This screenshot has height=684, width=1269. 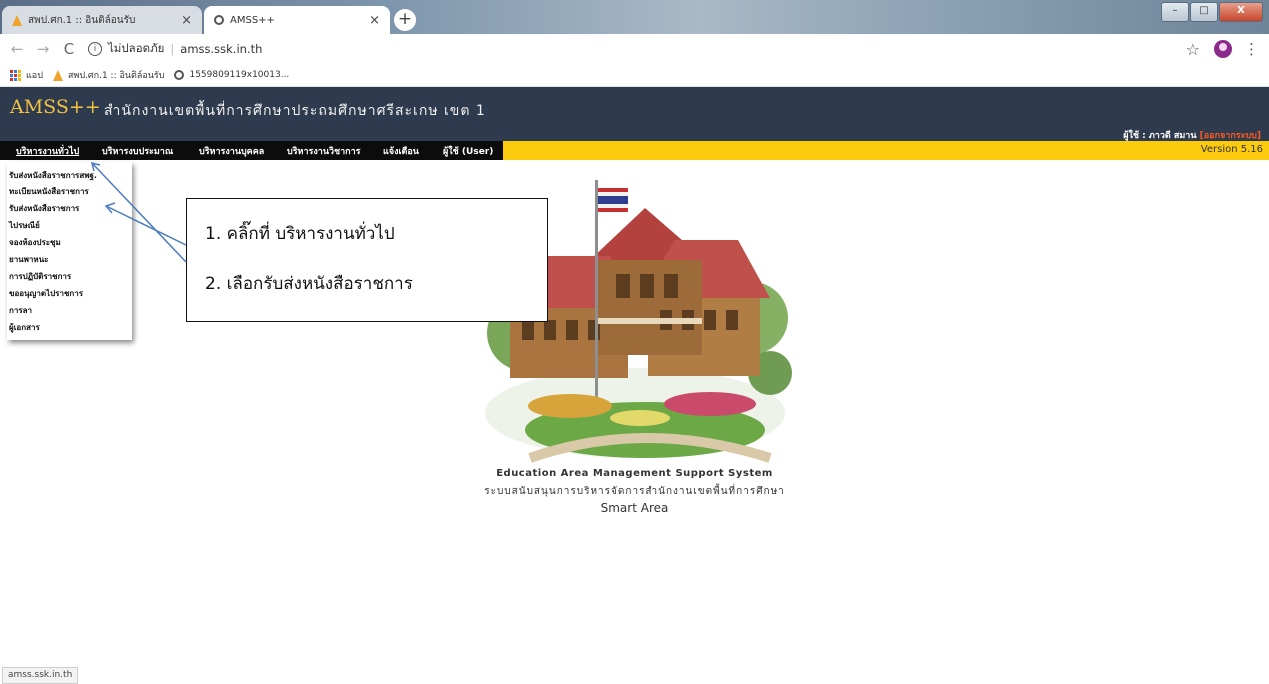 I want to click on dropdown-item-doc-register: ทะเบียนหนังสือราชการ, so click(x=49, y=191).